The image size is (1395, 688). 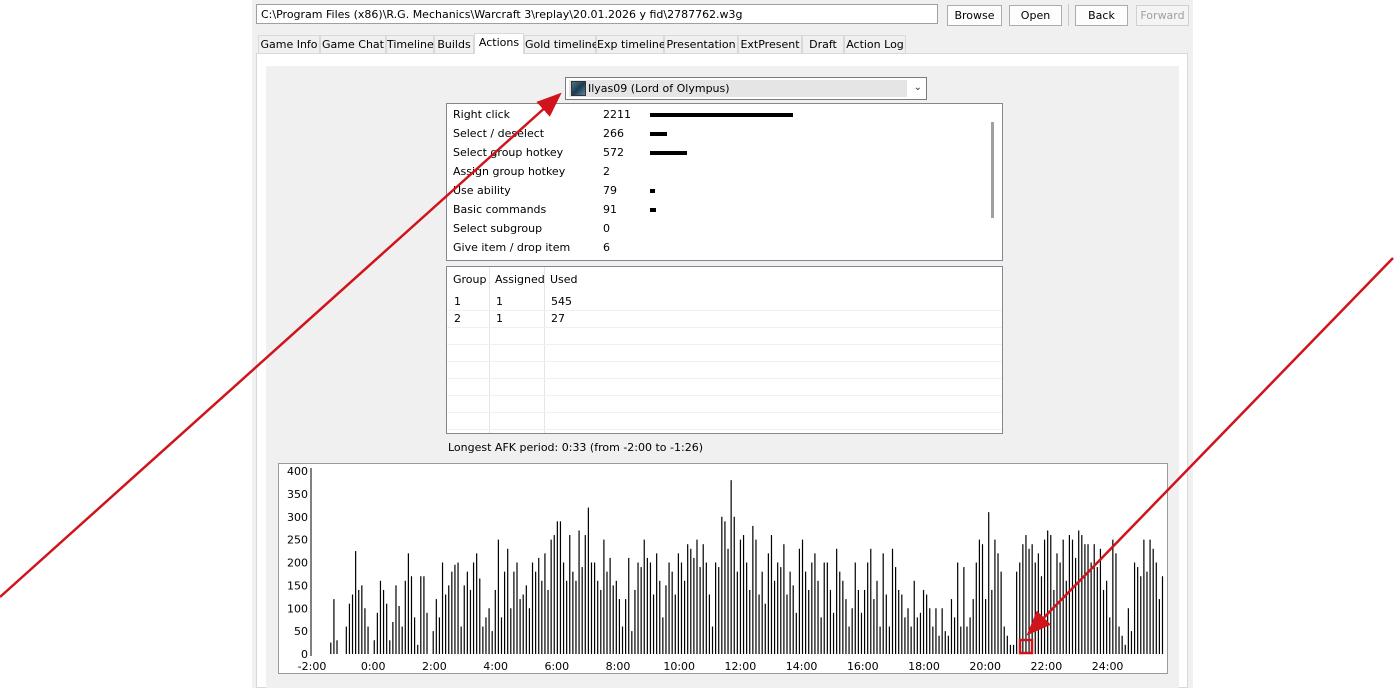 I want to click on tab-timeline: Timeline, so click(x=410, y=44).